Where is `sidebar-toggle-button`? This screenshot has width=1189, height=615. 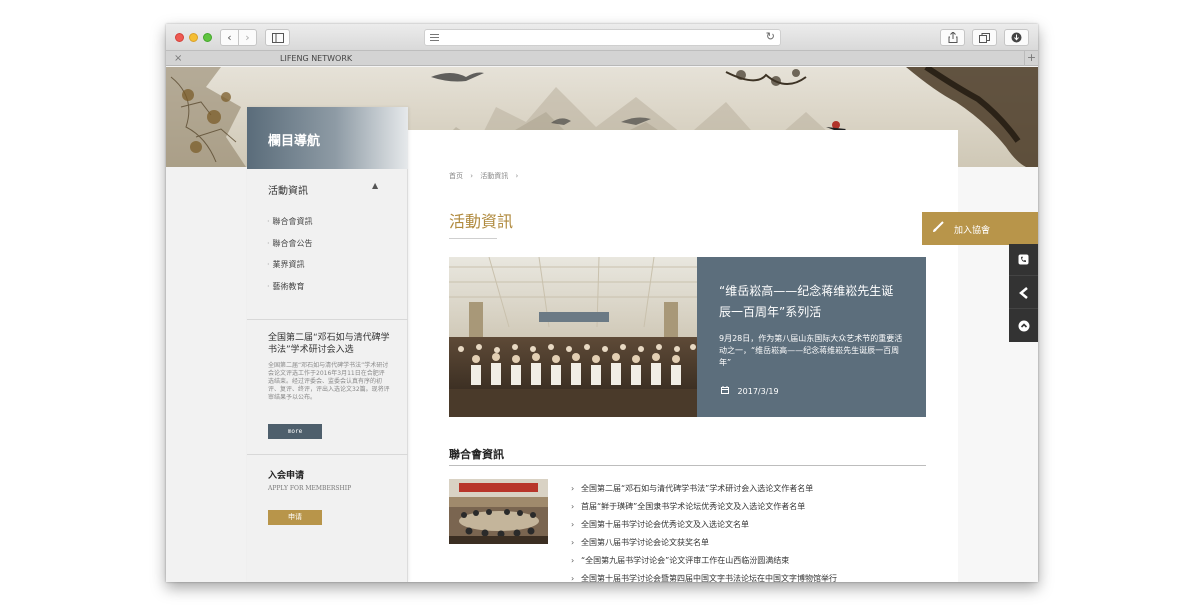 sidebar-toggle-button is located at coordinates (277, 37).